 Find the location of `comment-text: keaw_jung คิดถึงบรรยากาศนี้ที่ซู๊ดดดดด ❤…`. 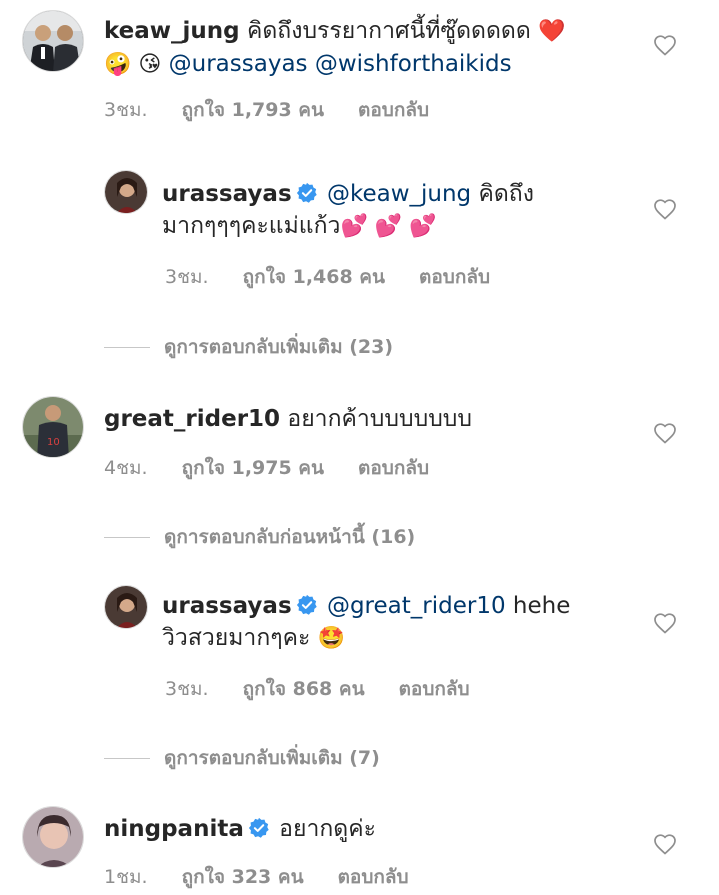

comment-text: keaw_jung คิดถึงบรรยากาศนี้ที่ซู๊ดดดดด ❤… is located at coordinates (374, 48).